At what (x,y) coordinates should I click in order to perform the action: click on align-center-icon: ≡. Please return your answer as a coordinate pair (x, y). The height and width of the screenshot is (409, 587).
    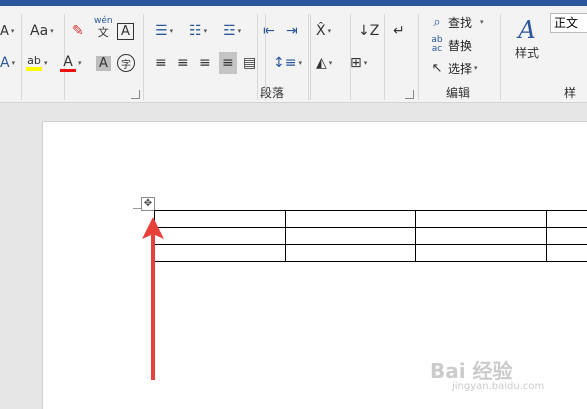
    Looking at the image, I should click on (183, 63).